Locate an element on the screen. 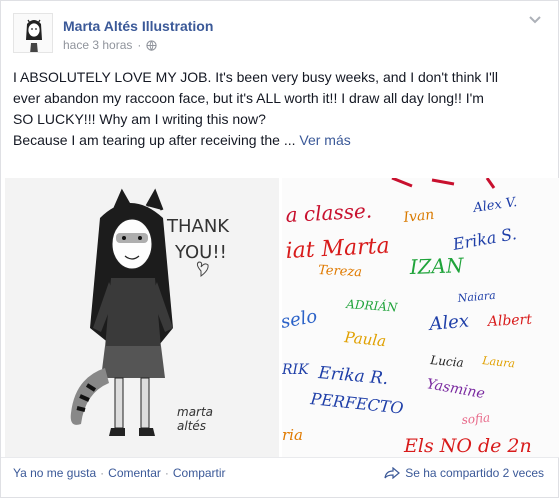 This screenshot has height=498, width=559. speech-text-1: THANK is located at coordinates (198, 226).